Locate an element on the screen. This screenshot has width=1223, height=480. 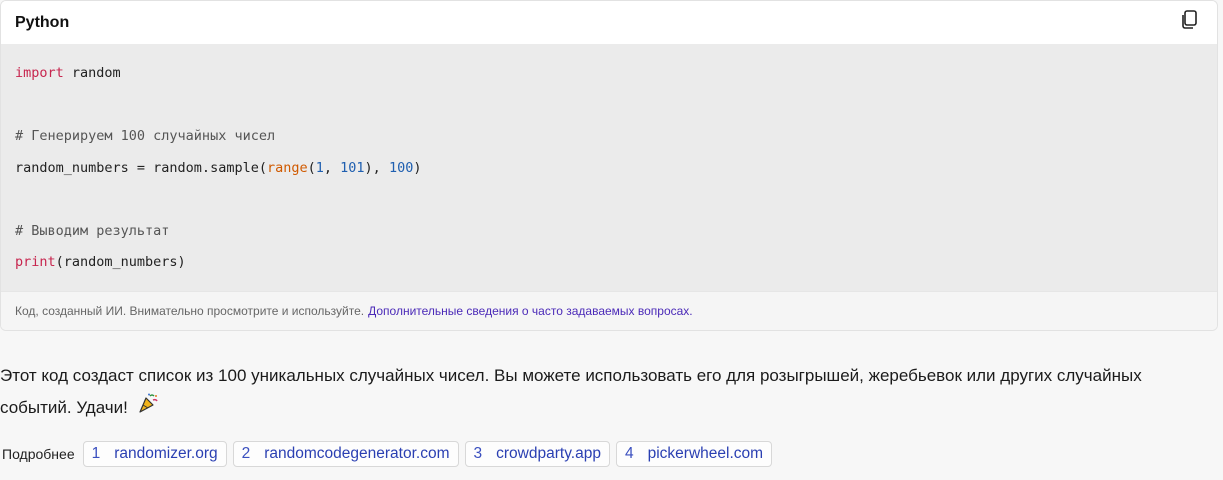
code-line-2: # Генерируем 100 случайных чисел is located at coordinates (145, 136).